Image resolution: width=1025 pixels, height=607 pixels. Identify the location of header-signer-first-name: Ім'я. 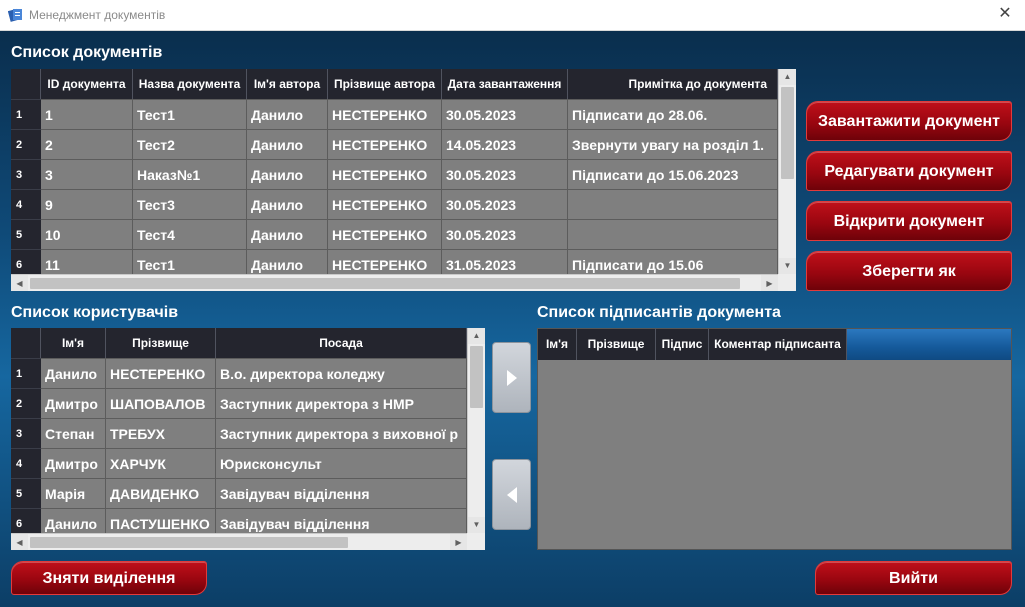
(557, 344).